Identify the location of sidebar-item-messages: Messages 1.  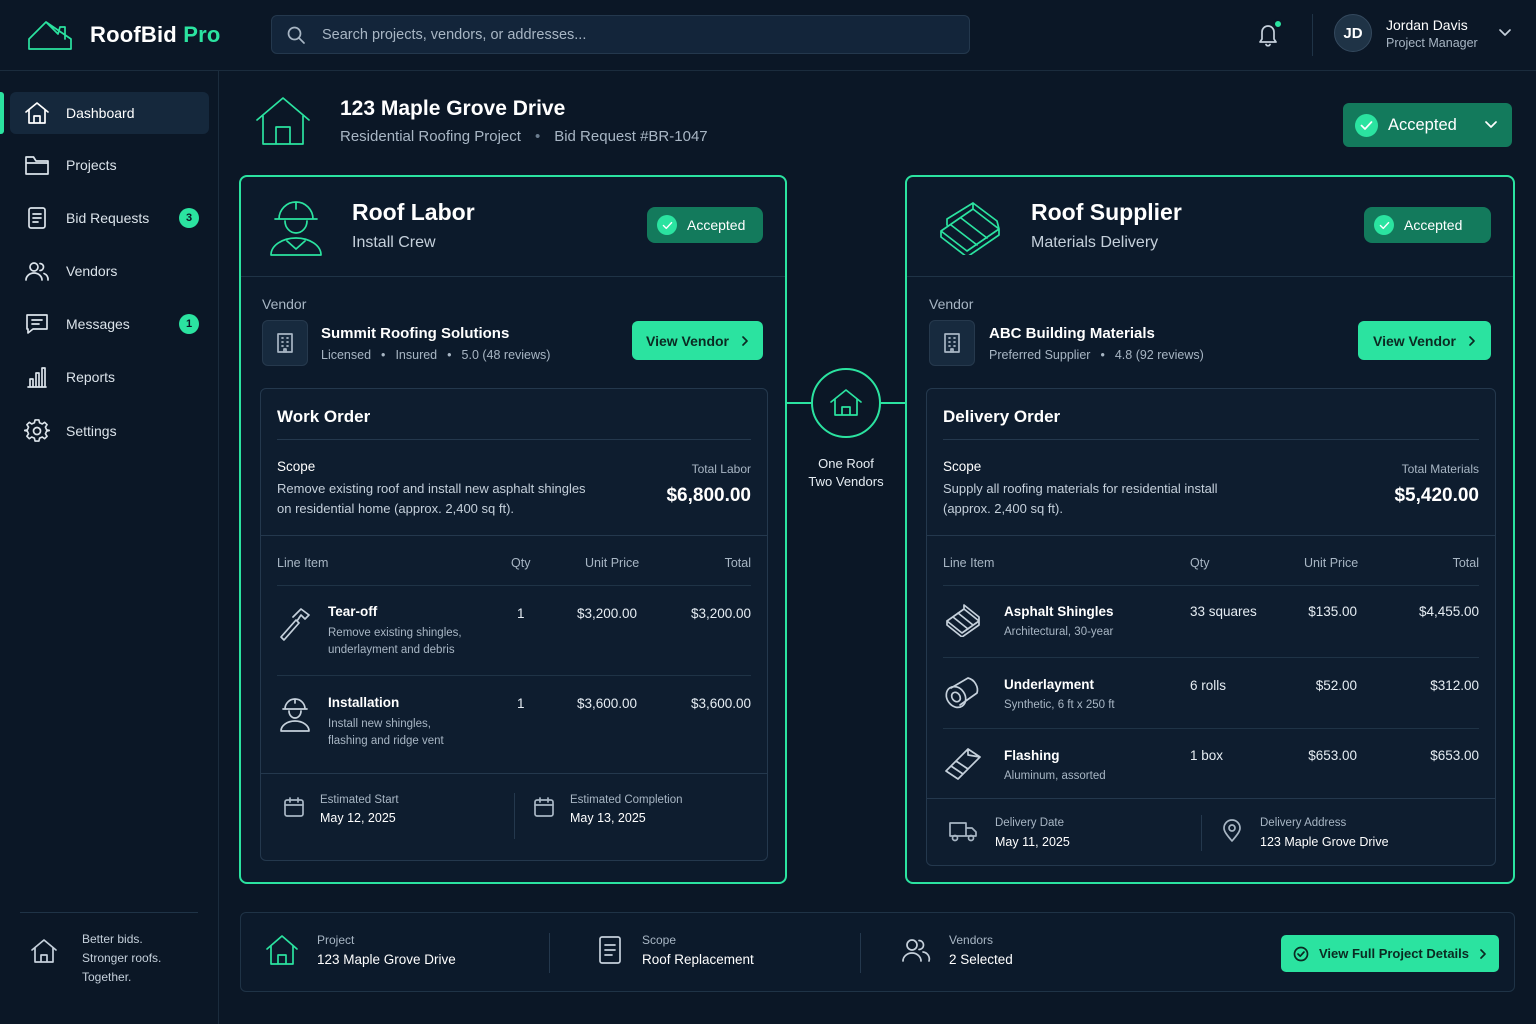
(109, 324).